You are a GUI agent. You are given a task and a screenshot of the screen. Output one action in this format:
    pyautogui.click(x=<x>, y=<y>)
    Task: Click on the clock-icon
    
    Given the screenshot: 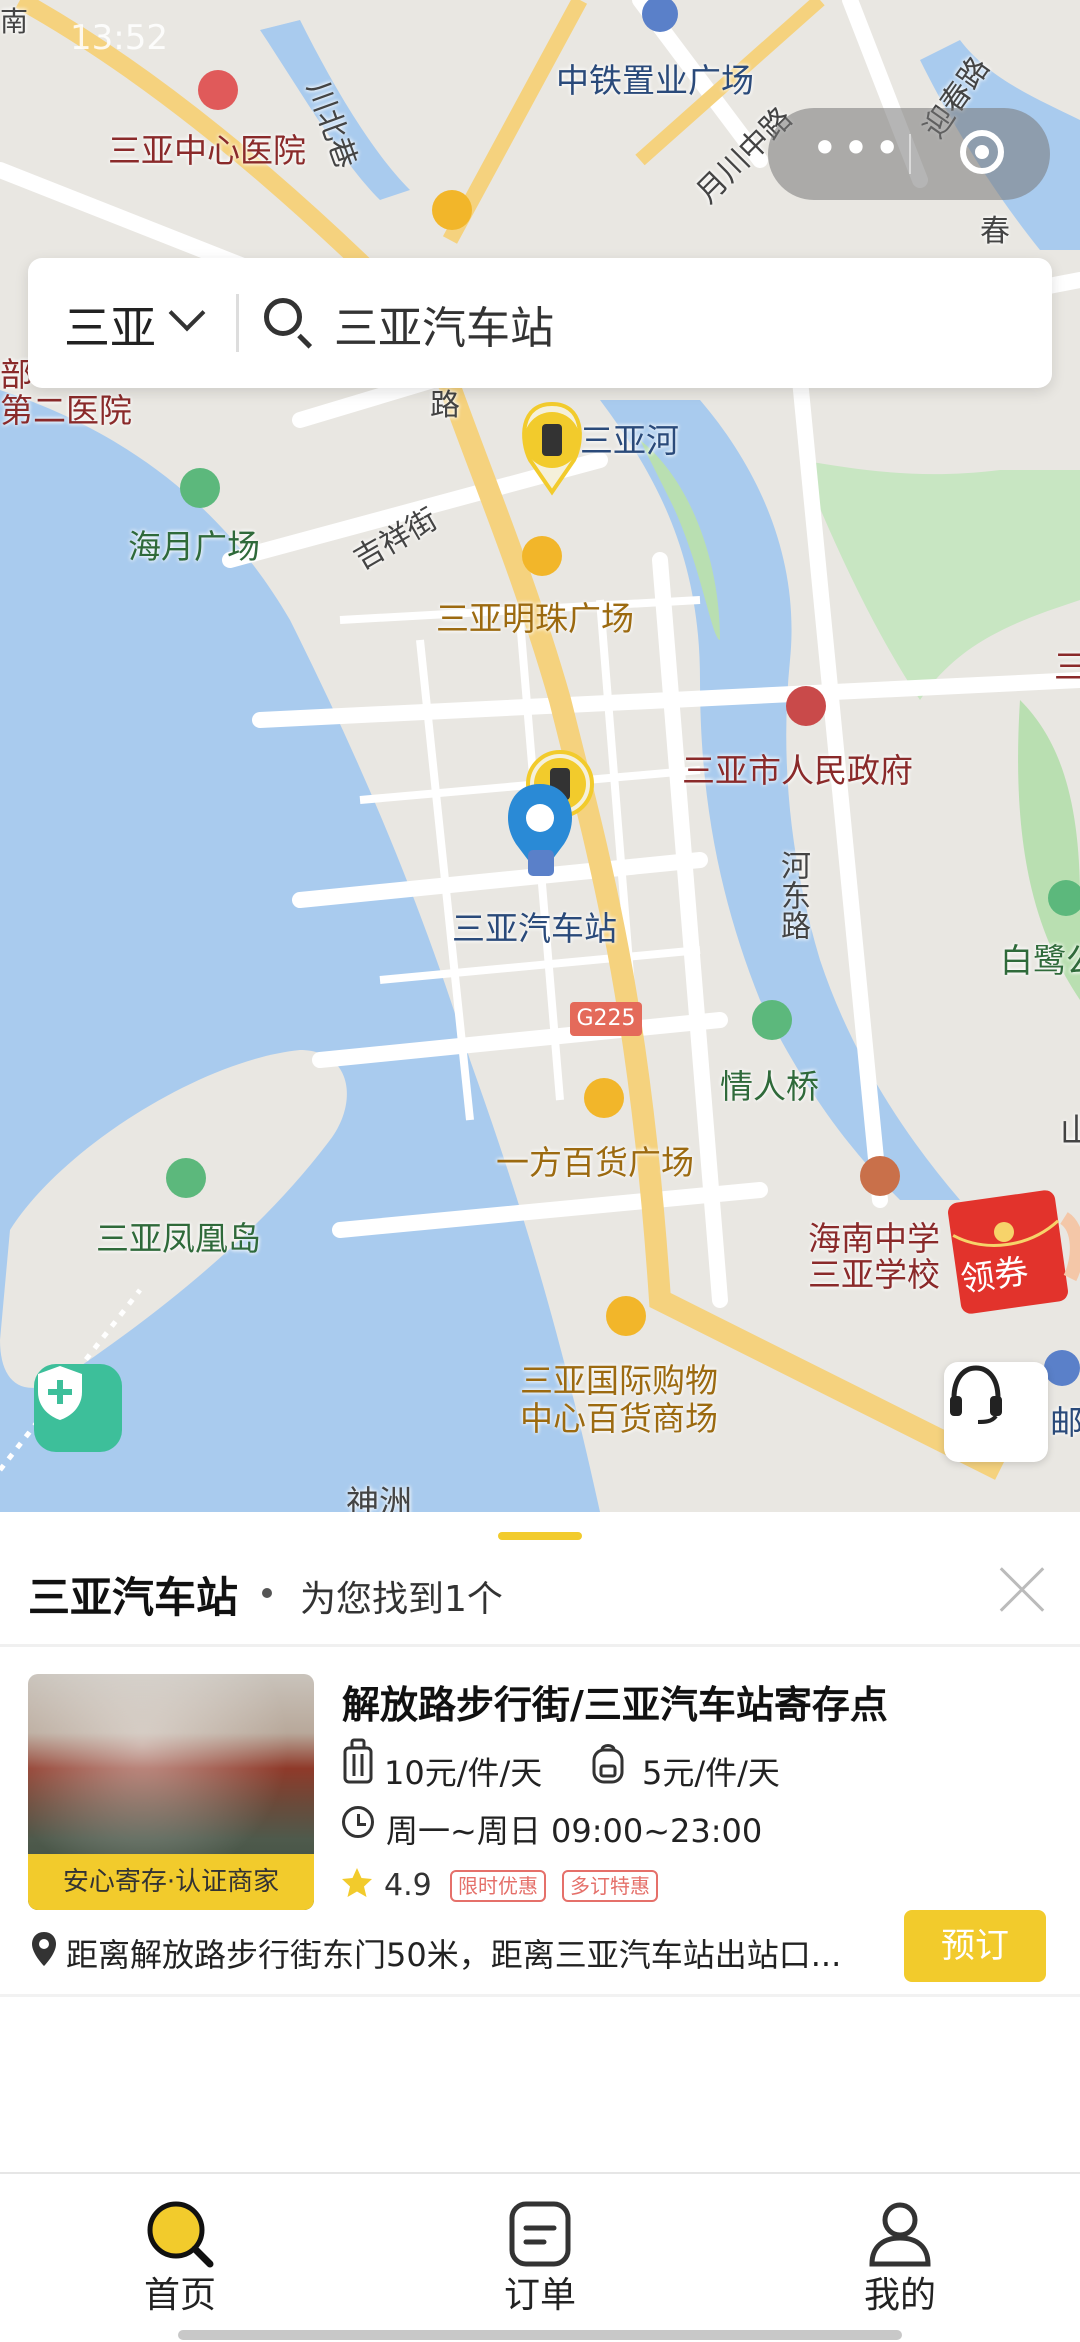 What is the action you would take?
    pyautogui.click(x=358, y=1822)
    